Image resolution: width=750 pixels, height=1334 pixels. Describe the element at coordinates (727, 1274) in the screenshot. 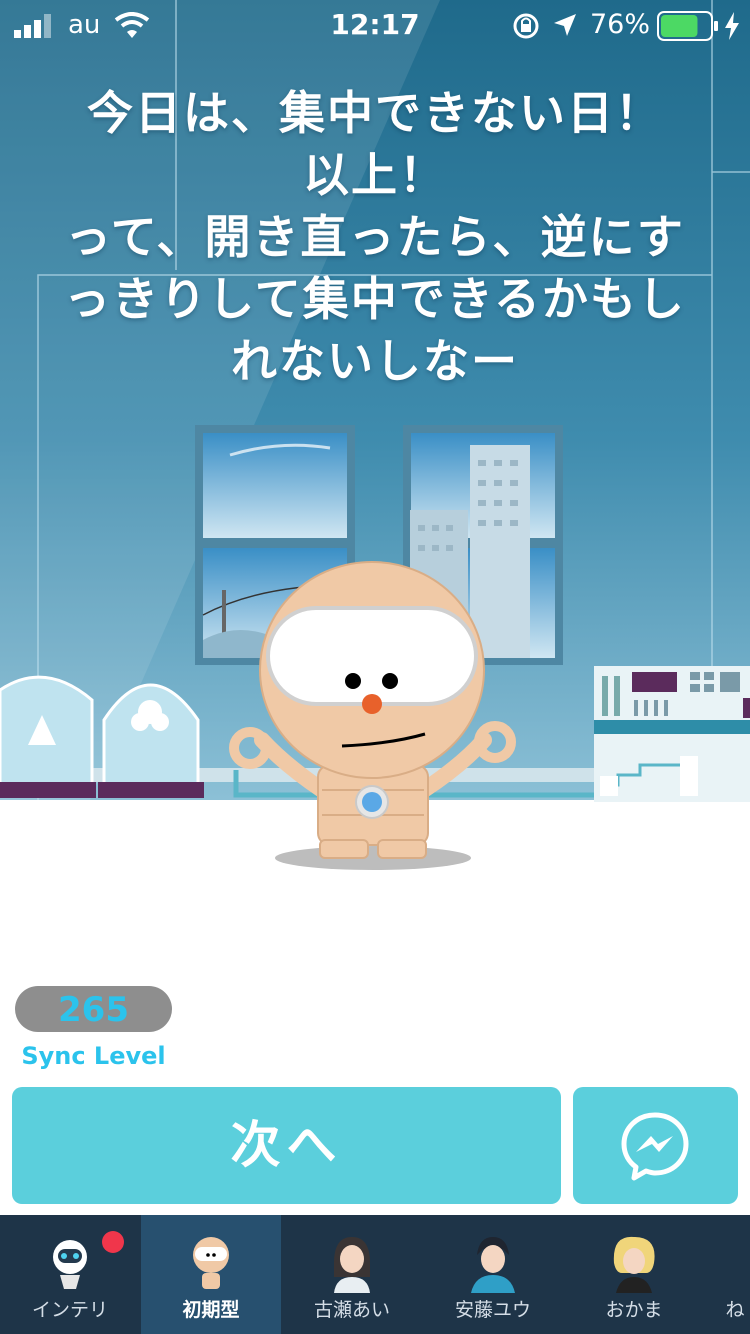

I see `tab-more: ね` at that location.